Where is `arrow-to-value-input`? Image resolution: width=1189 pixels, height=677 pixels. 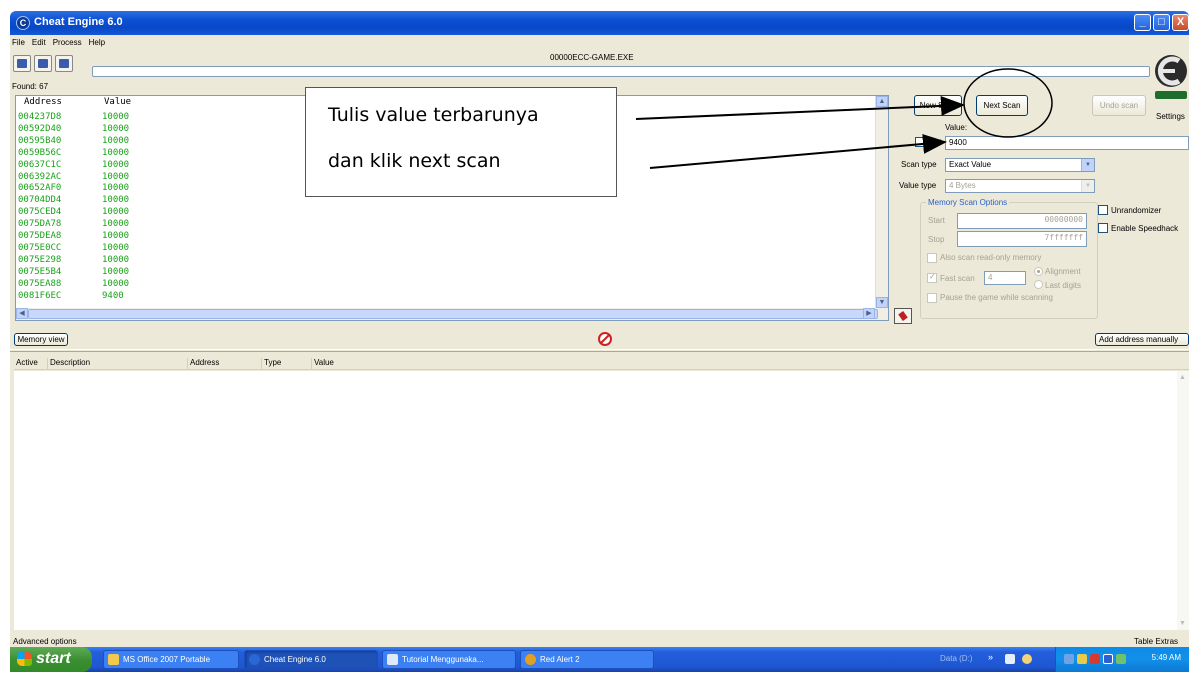 arrow-to-value-input is located at coordinates (798, 151).